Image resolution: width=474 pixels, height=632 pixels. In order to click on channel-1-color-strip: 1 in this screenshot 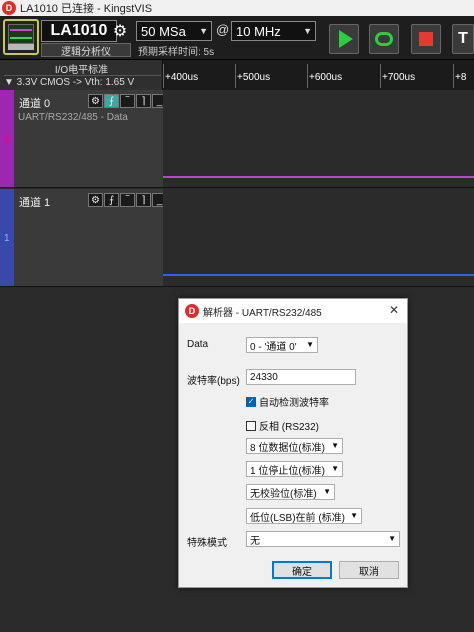, I will do `click(7, 237)`.